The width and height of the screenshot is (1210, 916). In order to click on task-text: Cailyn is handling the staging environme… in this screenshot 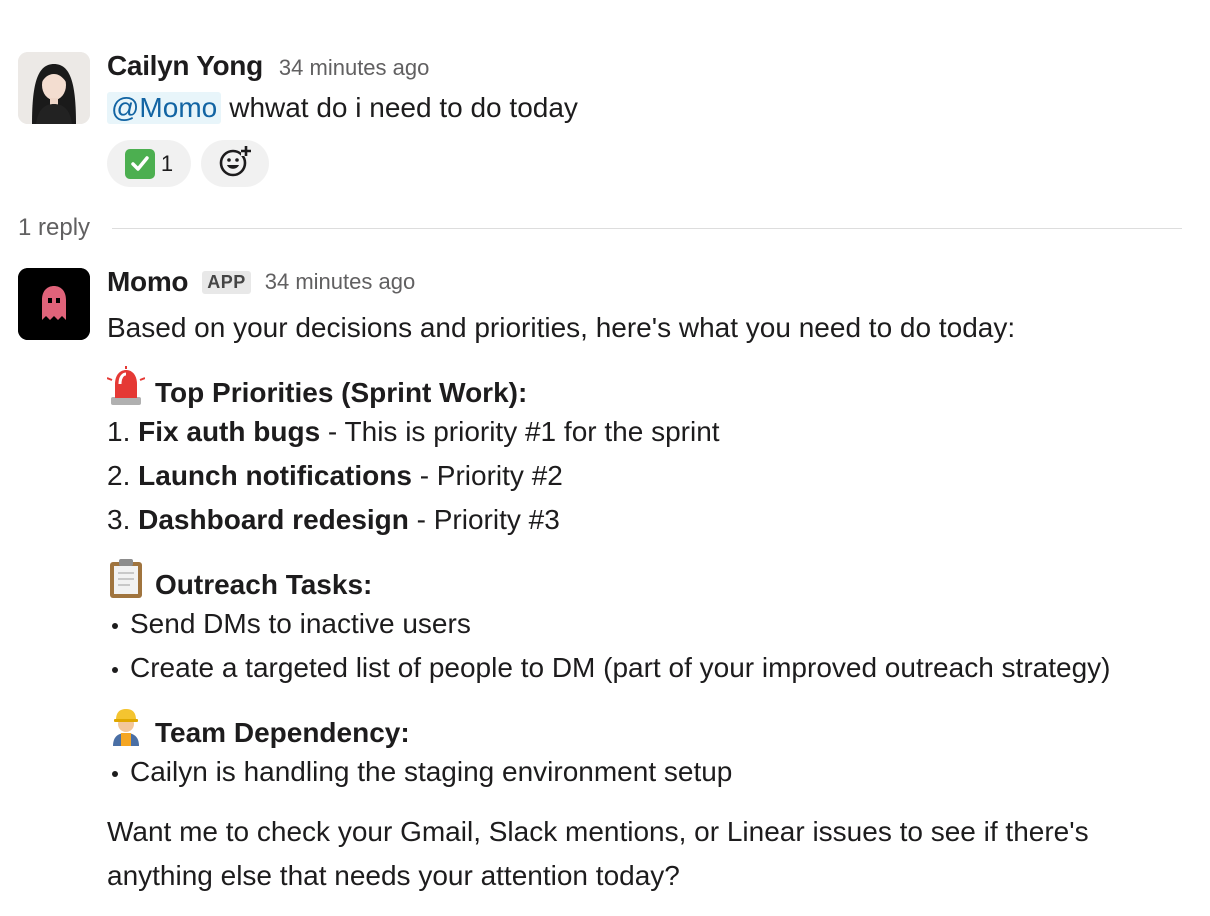, I will do `click(431, 771)`.